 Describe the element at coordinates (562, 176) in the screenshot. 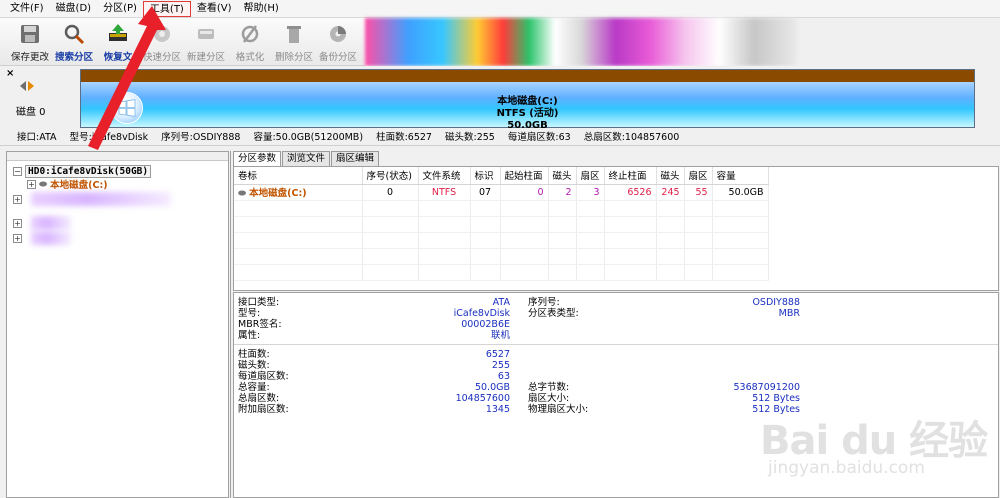

I see `col-start-head: 磁头` at that location.